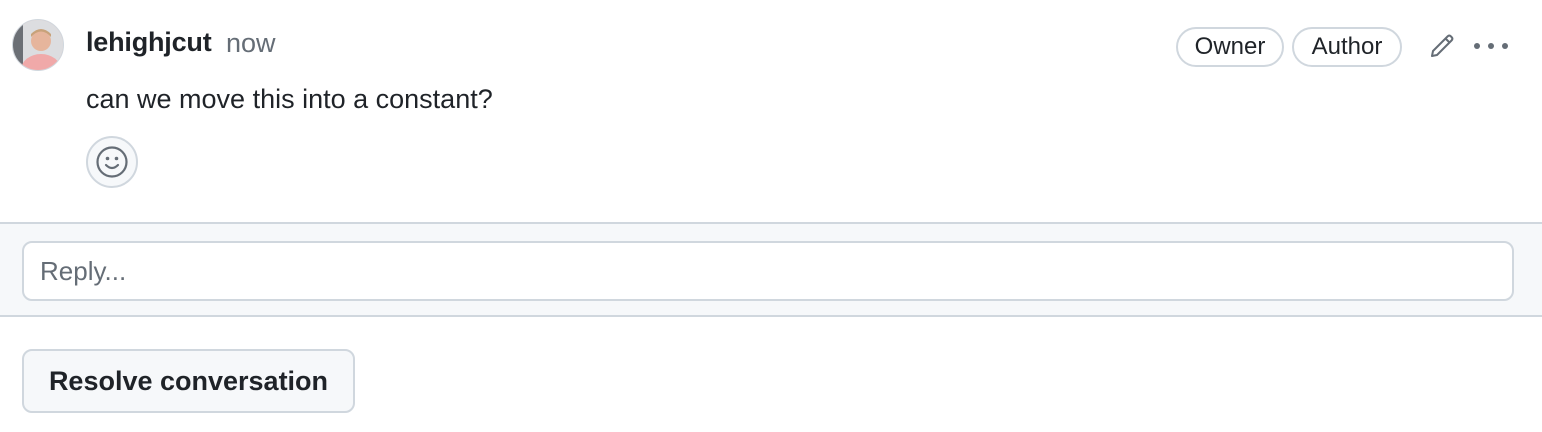 Image resolution: width=1542 pixels, height=432 pixels. I want to click on avatar-image, so click(38, 45).